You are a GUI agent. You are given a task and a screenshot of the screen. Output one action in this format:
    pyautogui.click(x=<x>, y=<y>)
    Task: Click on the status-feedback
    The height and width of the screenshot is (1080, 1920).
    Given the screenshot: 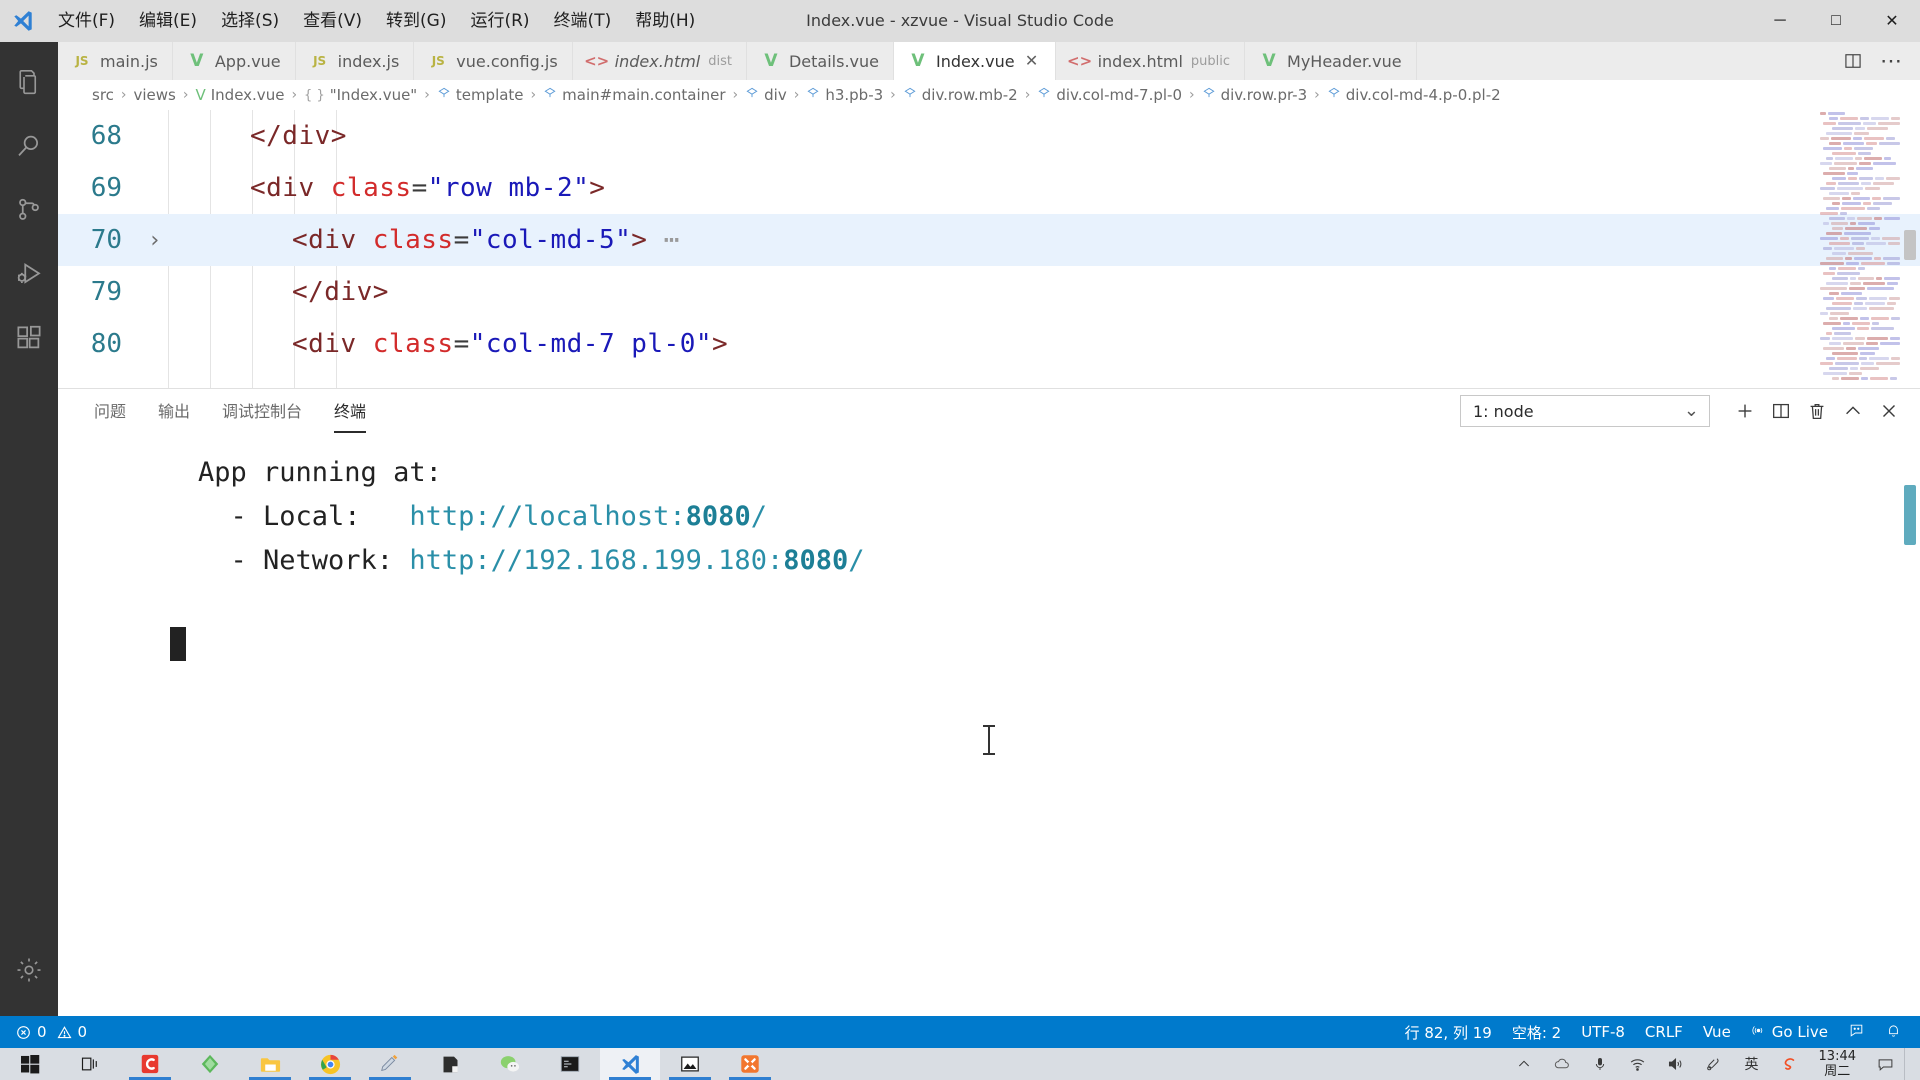 What is the action you would take?
    pyautogui.click(x=1856, y=1032)
    